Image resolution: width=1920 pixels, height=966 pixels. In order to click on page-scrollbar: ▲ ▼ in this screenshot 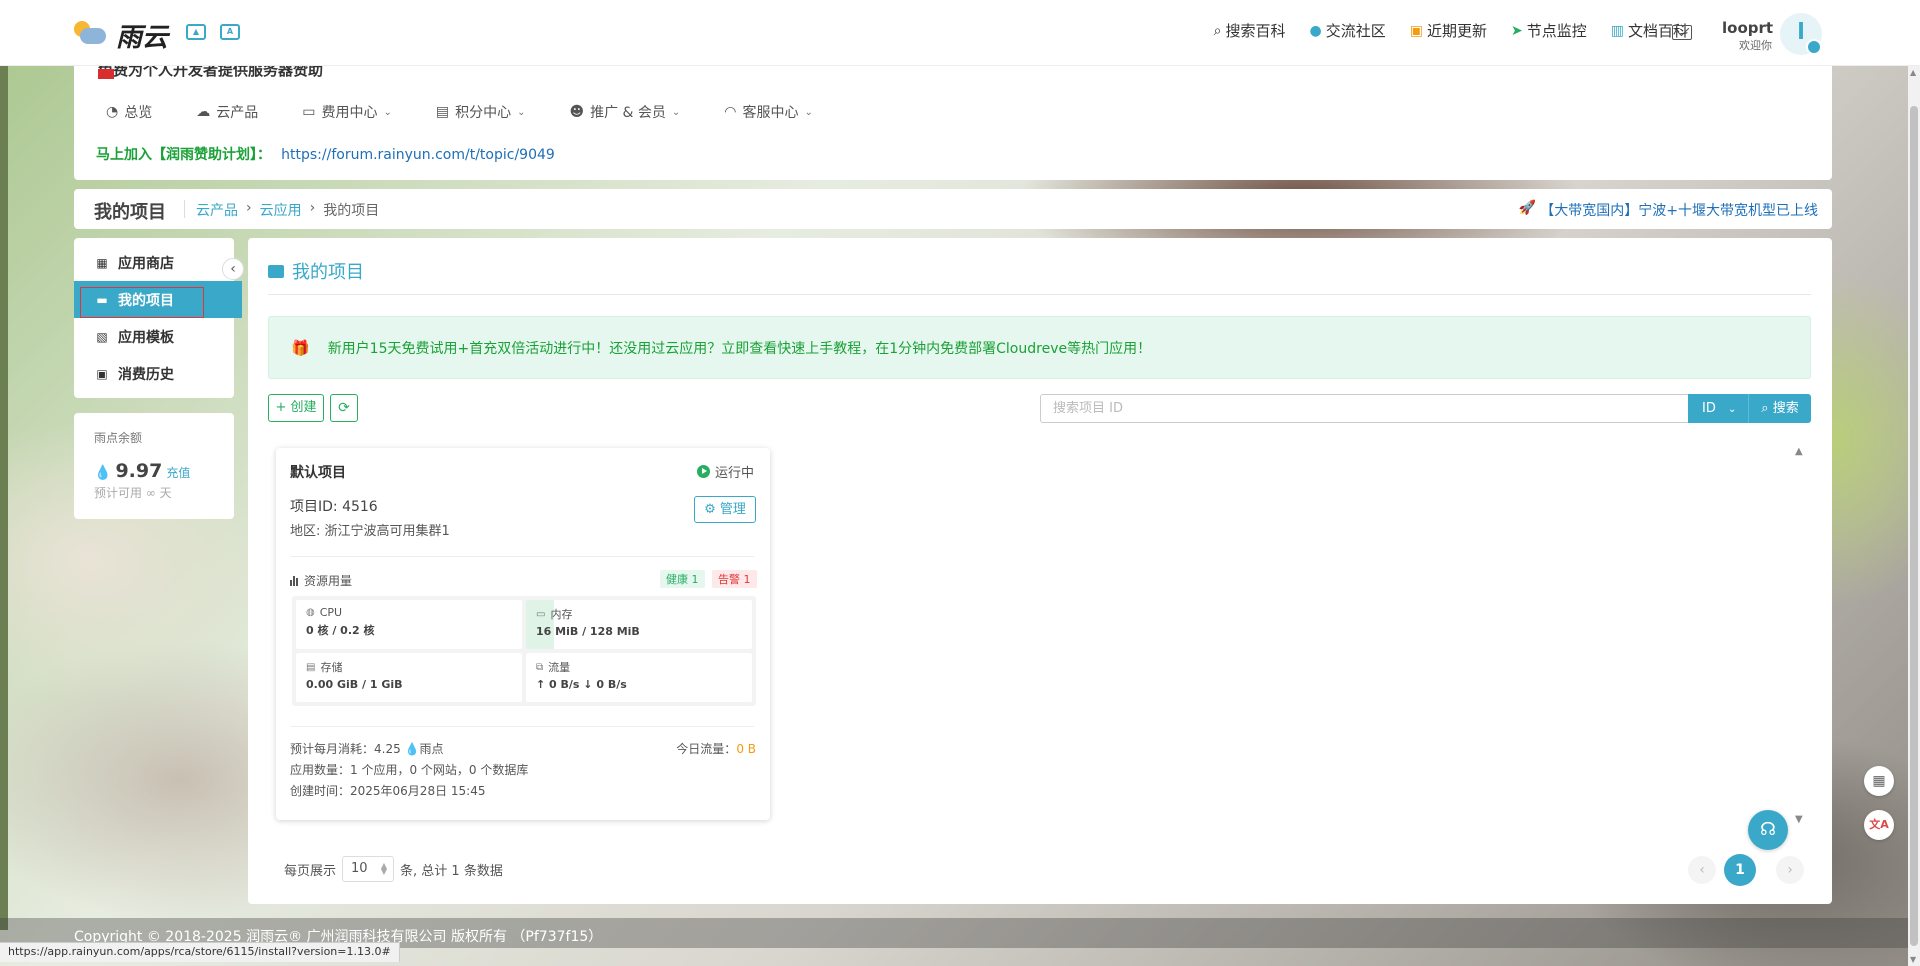, I will do `click(1914, 516)`.